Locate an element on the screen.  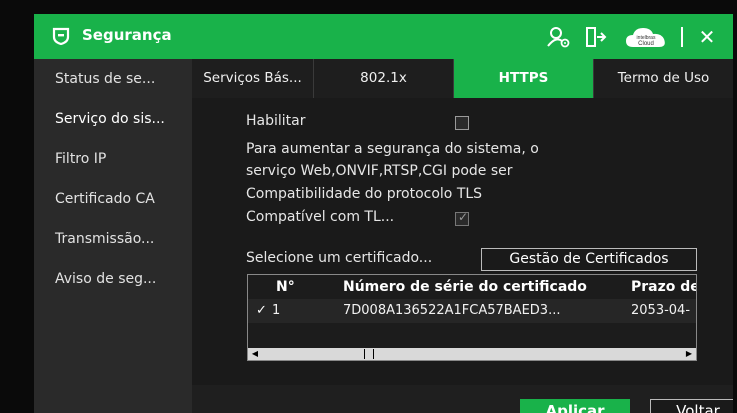
enable-checkbox is located at coordinates (462, 123).